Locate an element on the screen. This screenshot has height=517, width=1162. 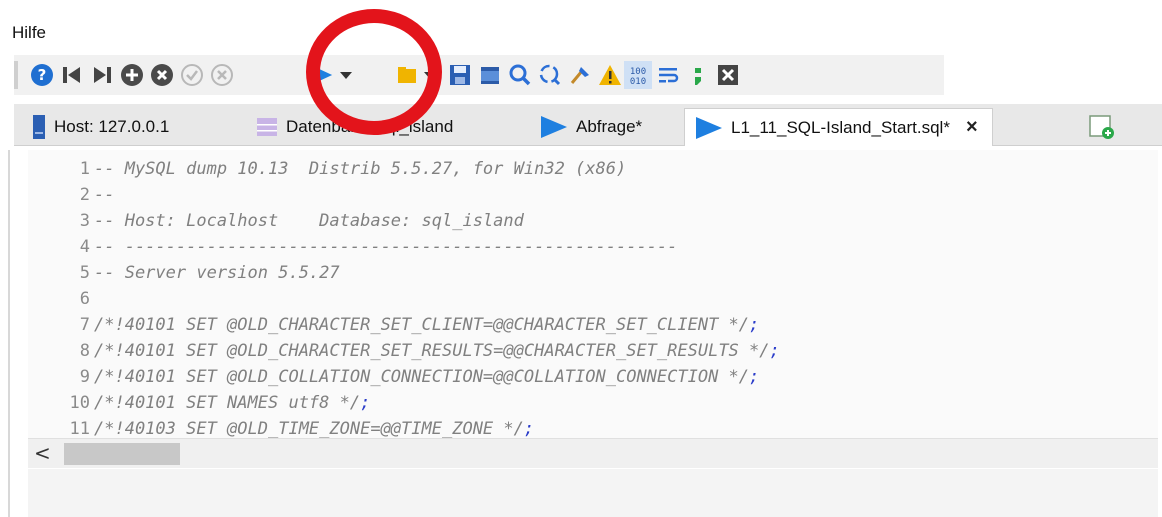
svg-text: 010 is located at coordinates (638, 82).